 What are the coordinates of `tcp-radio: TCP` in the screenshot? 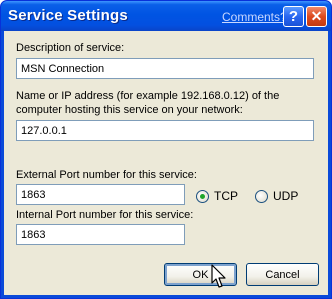 It's located at (217, 196).